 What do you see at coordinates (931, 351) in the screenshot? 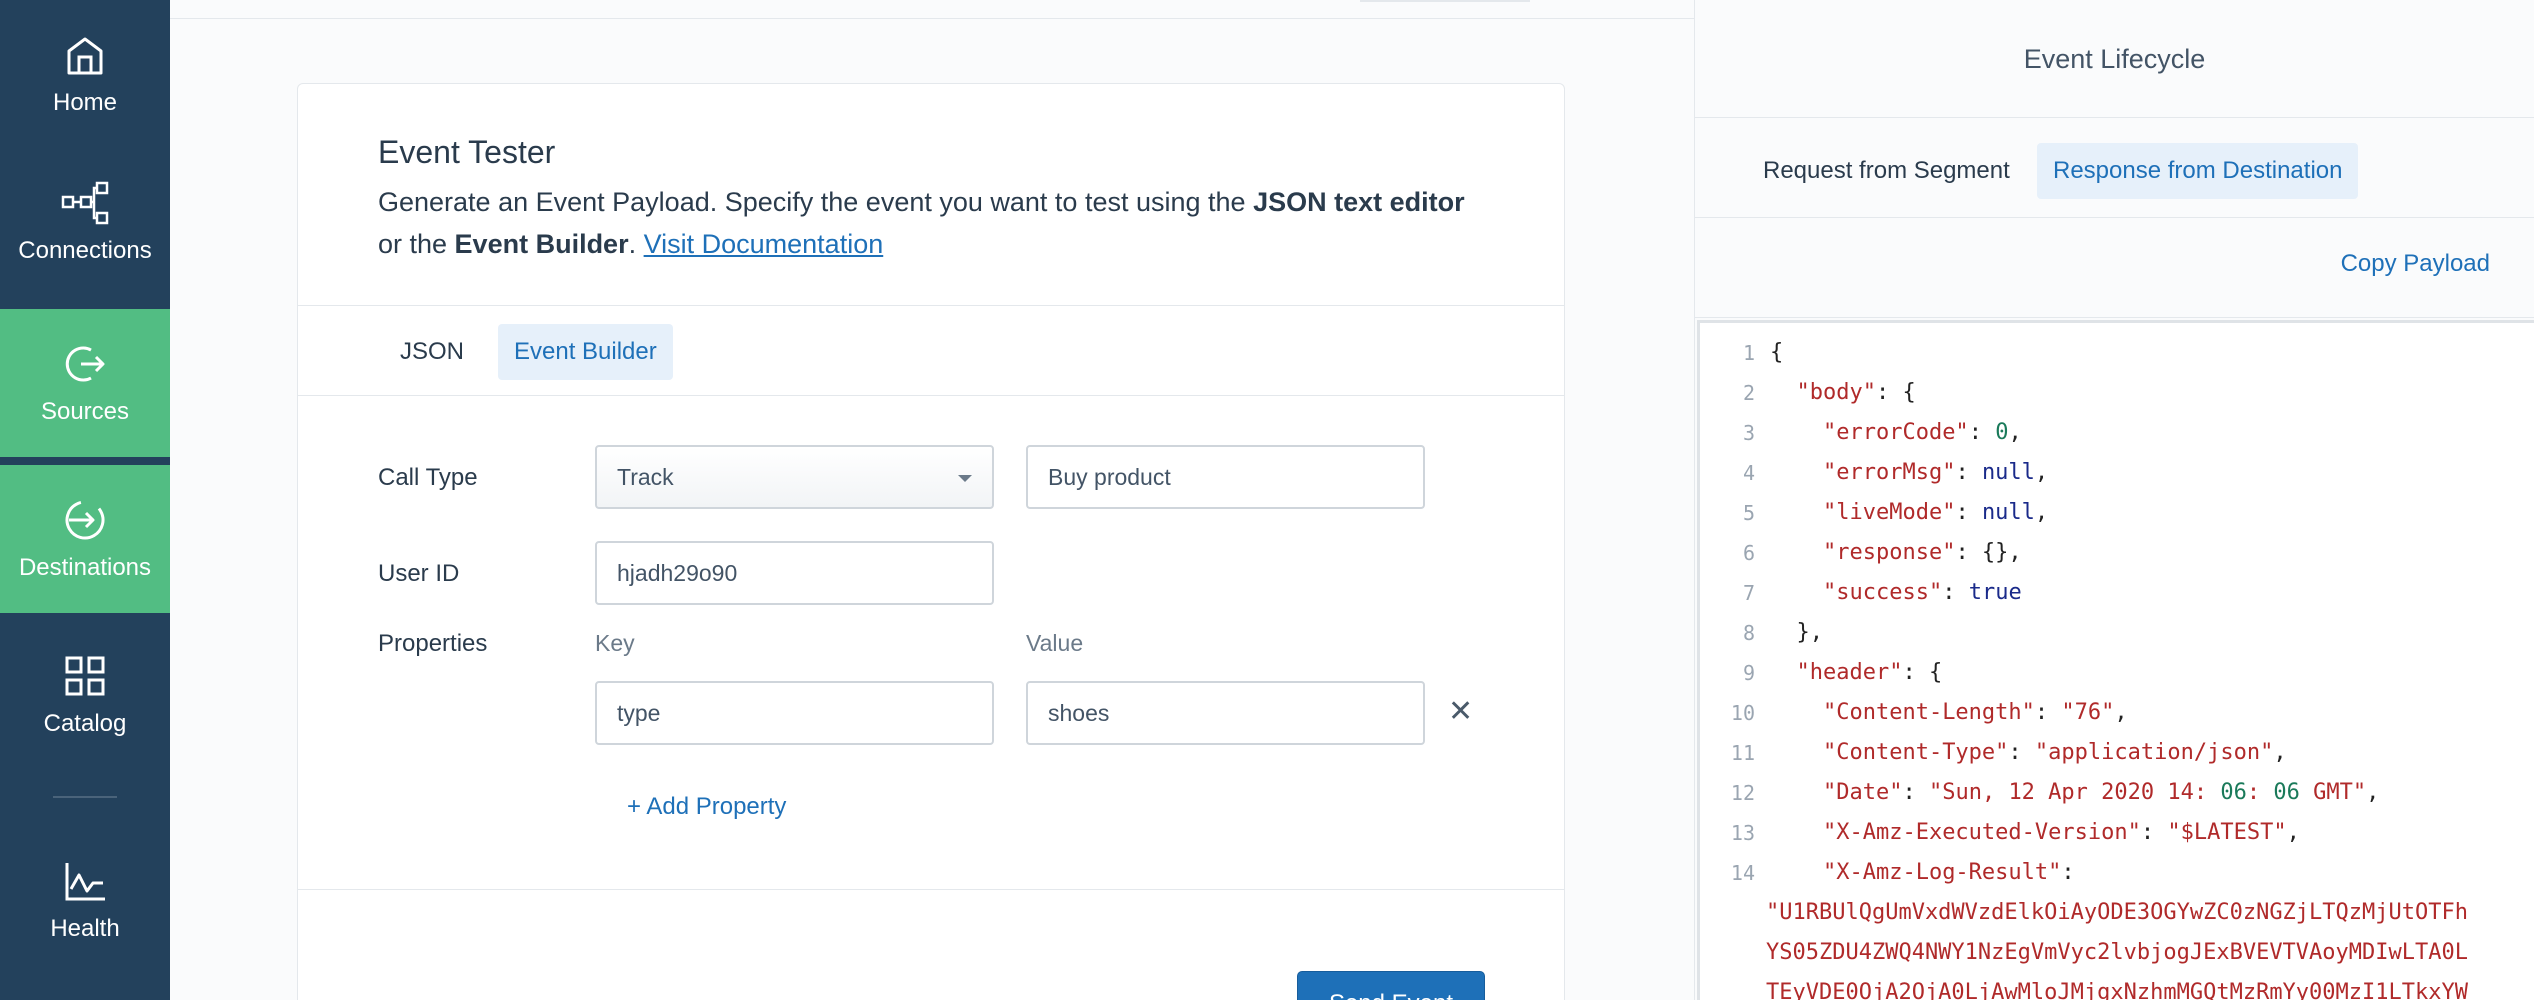
I see `editor-tabs: JSON Event Builder` at bounding box center [931, 351].